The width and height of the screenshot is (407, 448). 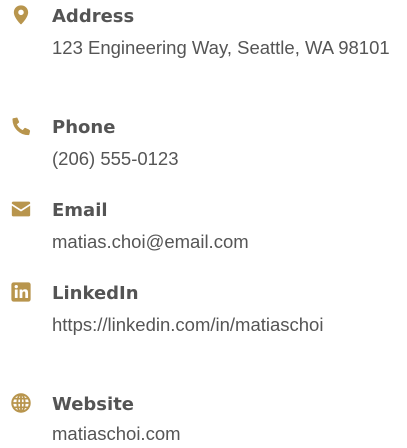 I want to click on phone-icon, so click(x=21, y=126).